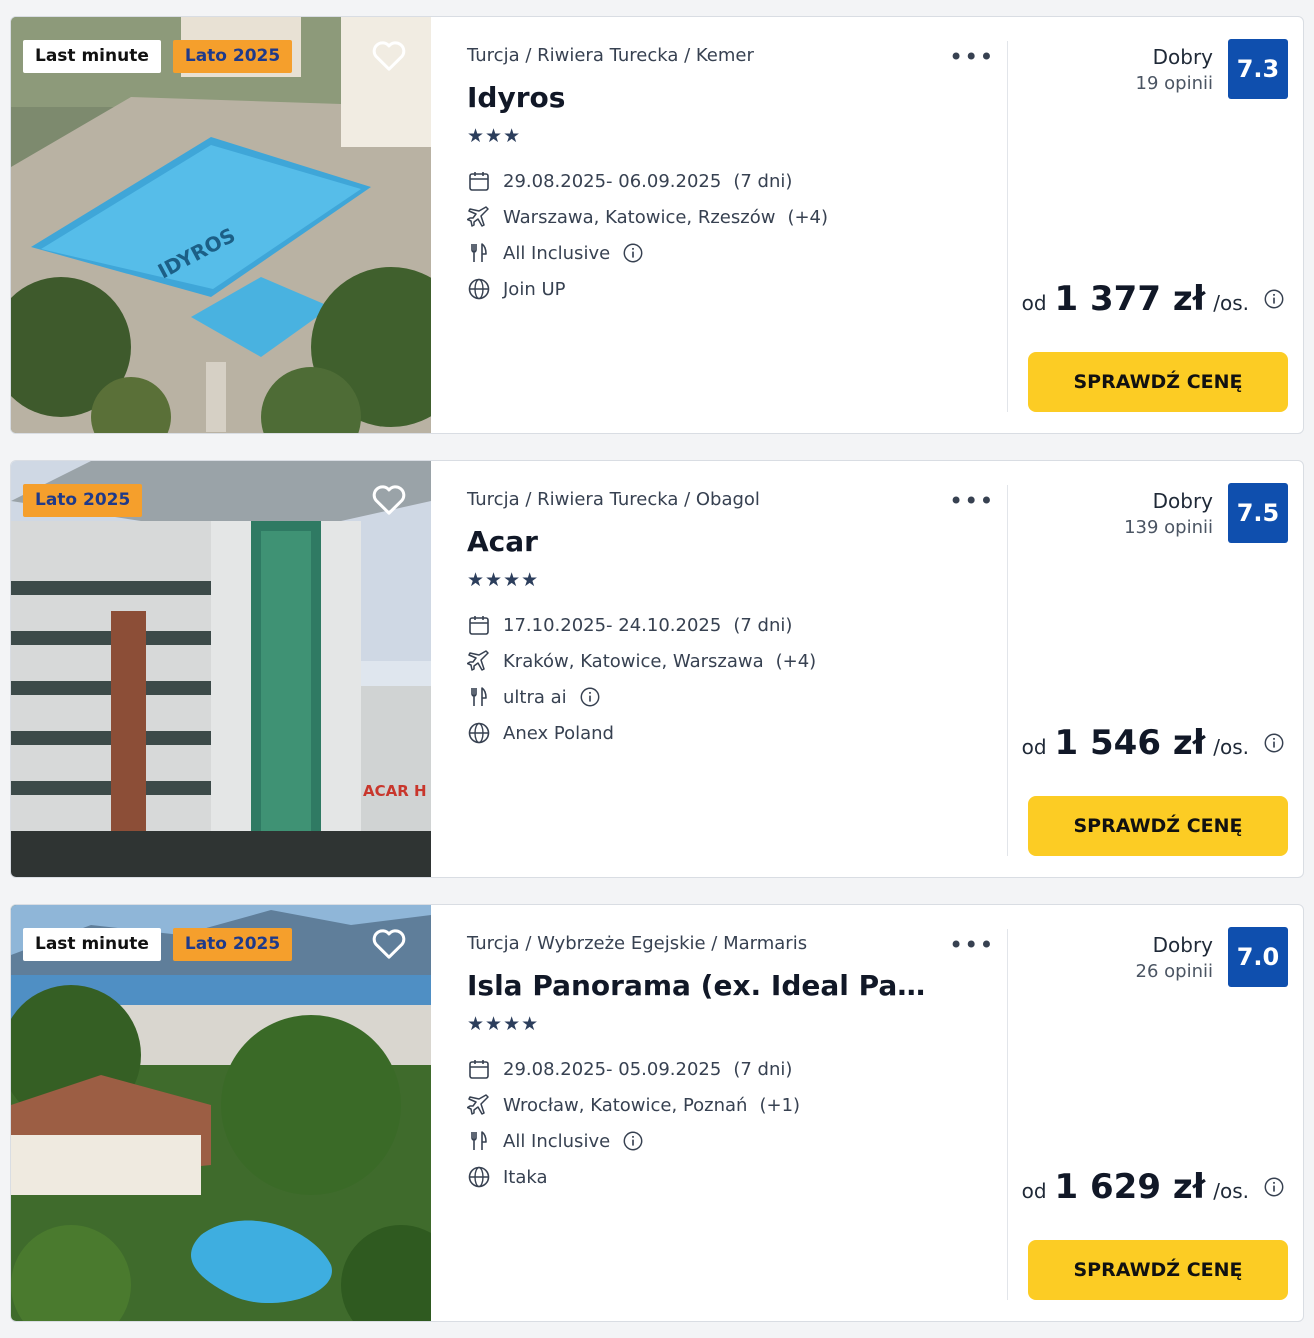  What do you see at coordinates (221, 1113) in the screenshot?
I see `hotel-photo` at bounding box center [221, 1113].